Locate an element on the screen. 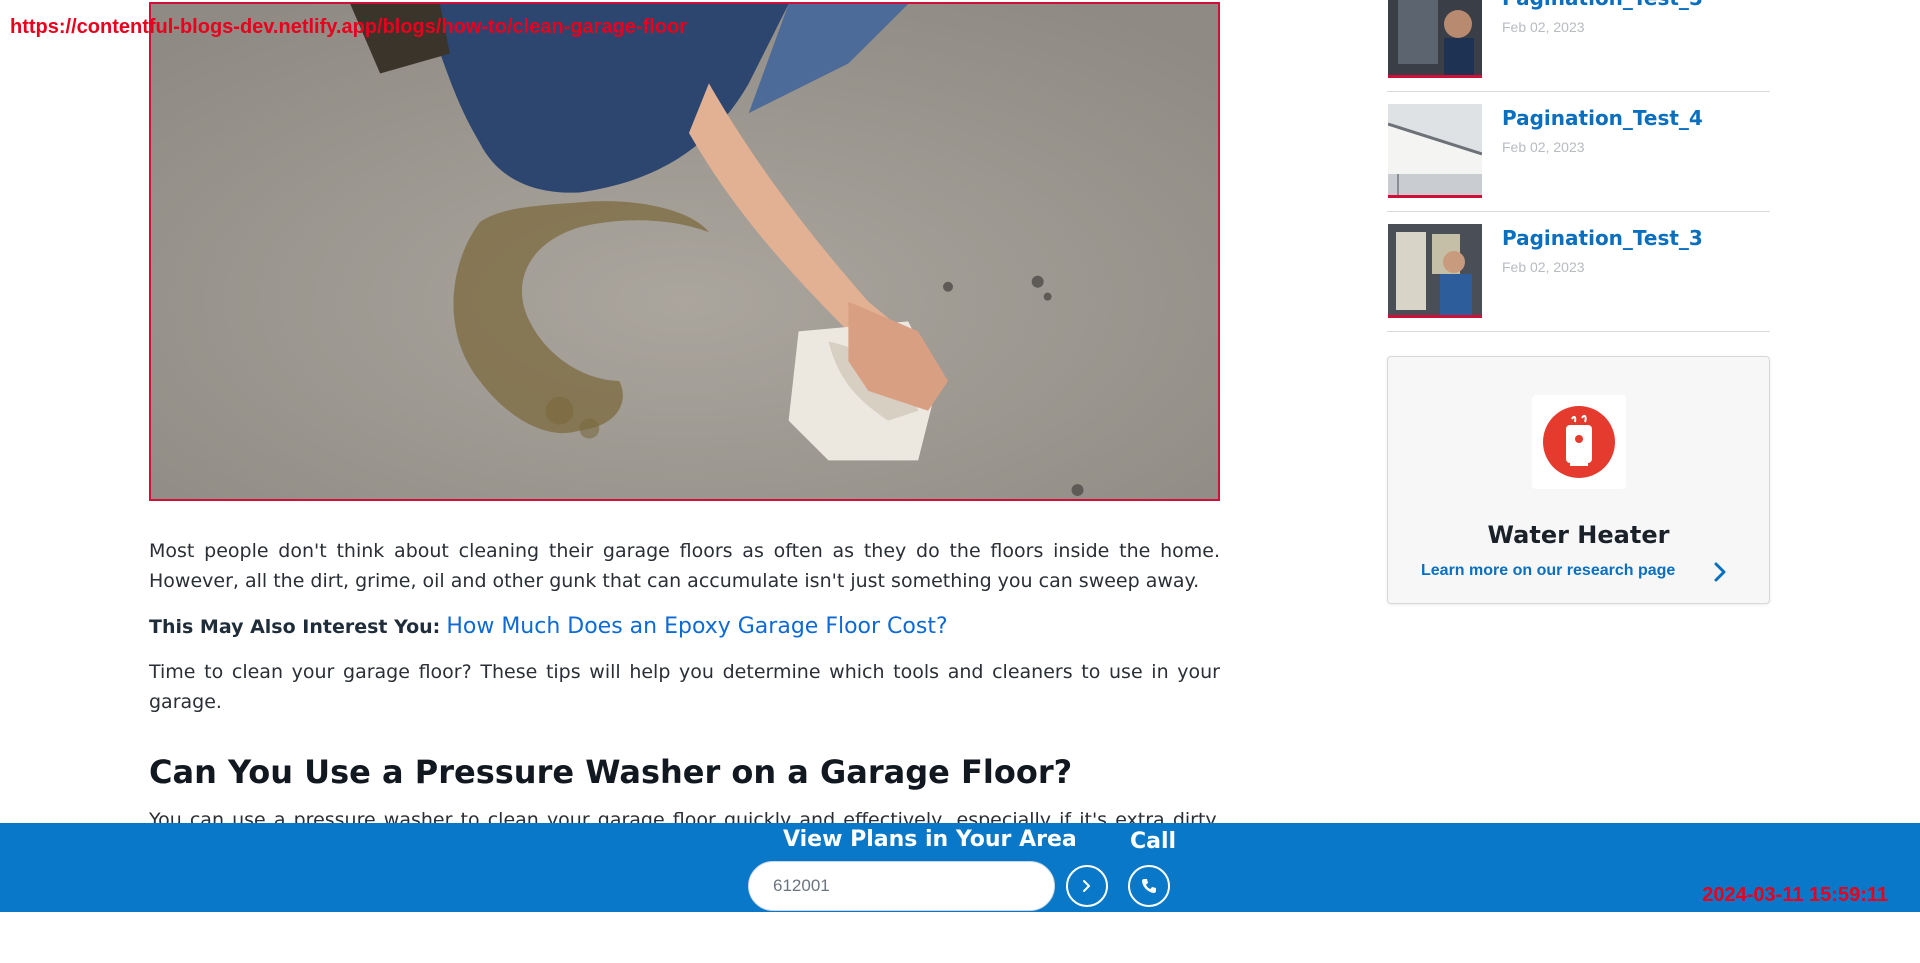  post-title: Pagination_Test_4 is located at coordinates (1602, 118).